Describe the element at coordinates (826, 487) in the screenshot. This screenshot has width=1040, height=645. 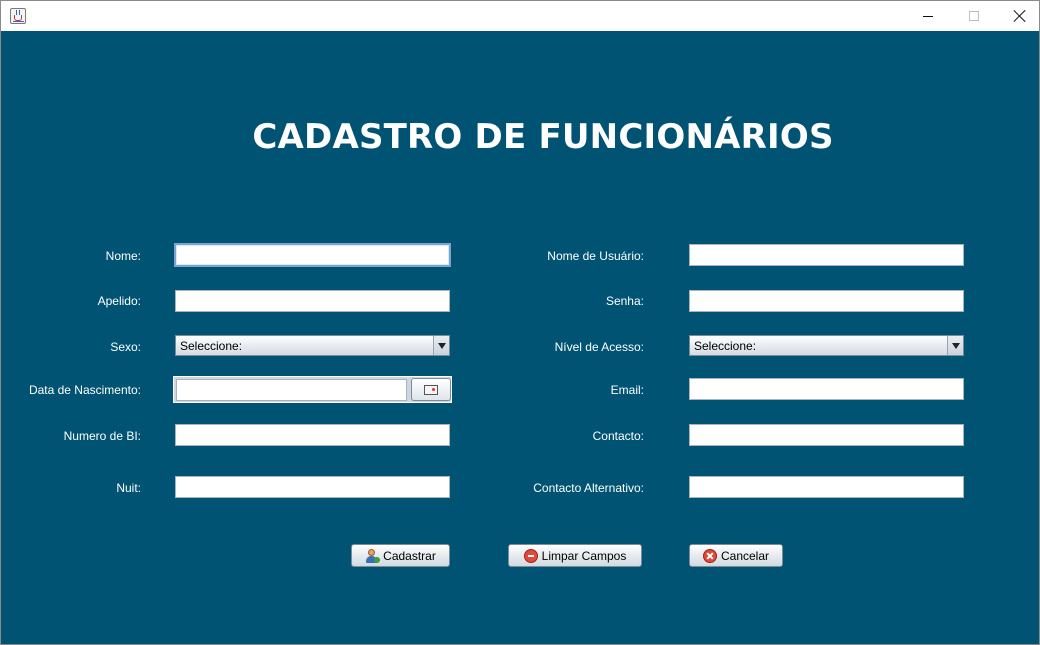
I see `contacto-alternativo-field` at that location.